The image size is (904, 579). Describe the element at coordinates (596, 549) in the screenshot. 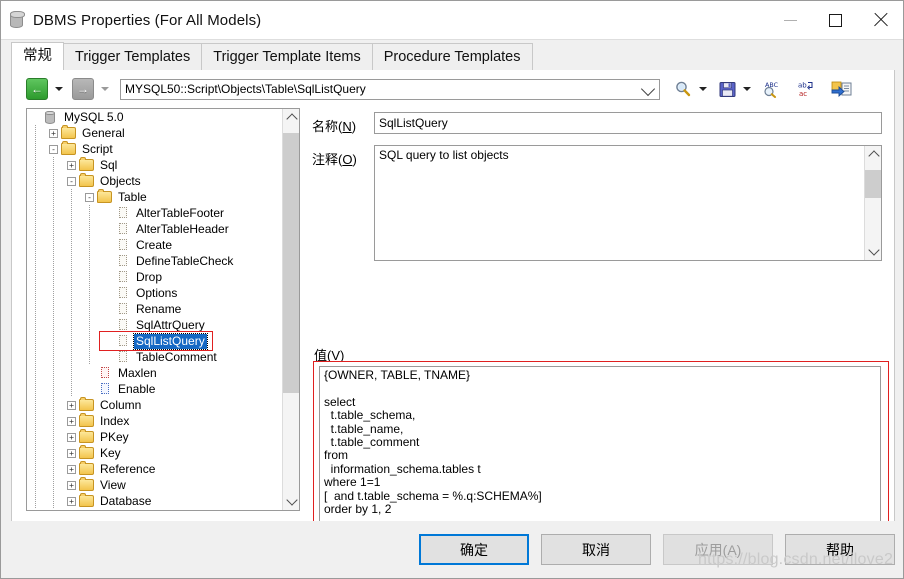

I see `cancel-button: 取消` at that location.